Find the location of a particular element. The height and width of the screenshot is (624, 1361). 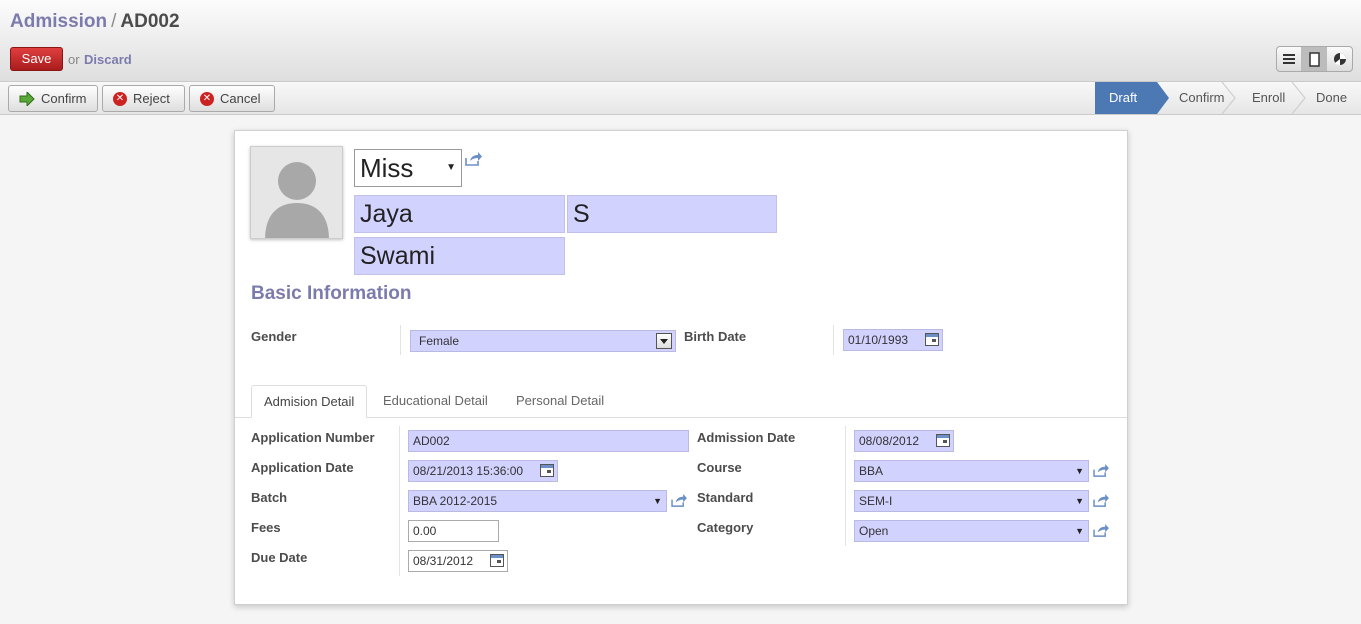

section-basic-information: Basic Information is located at coordinates (331, 293).